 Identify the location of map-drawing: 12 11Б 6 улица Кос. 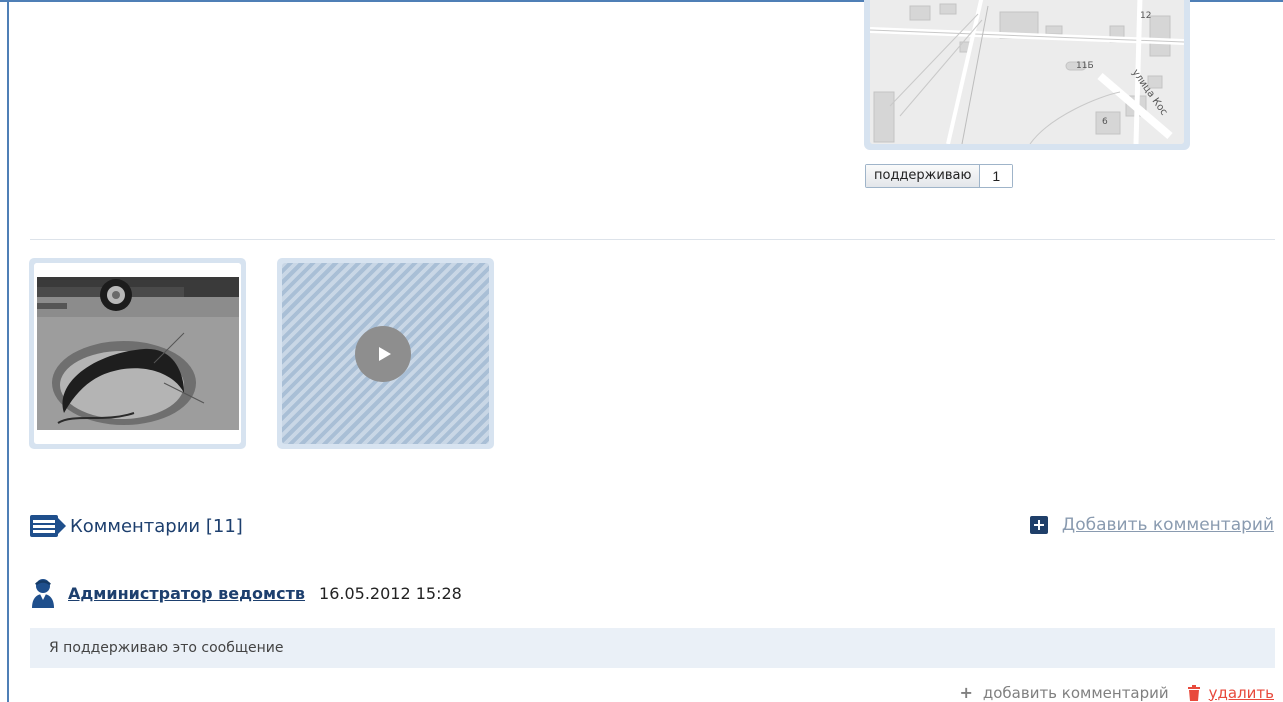
(1027, 72).